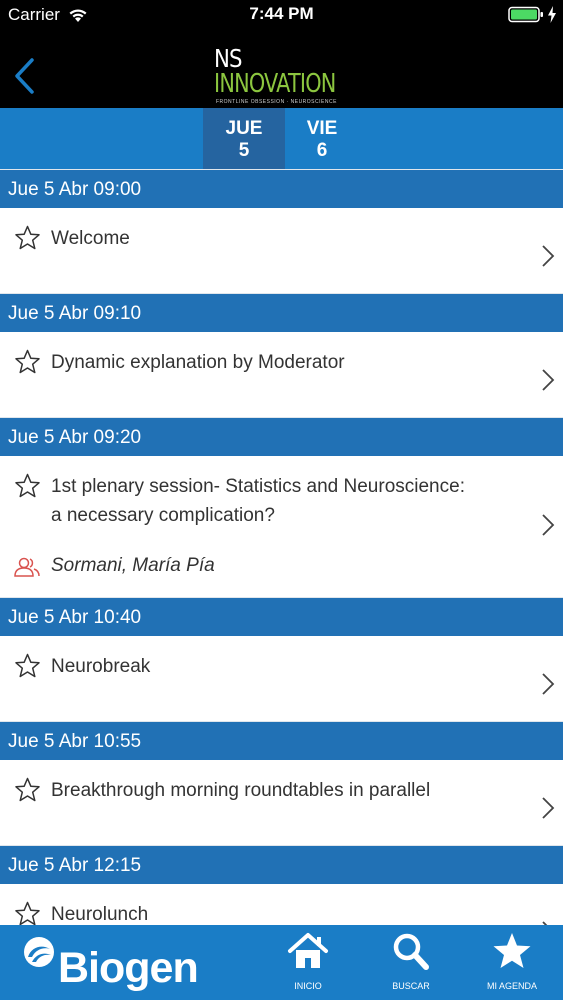 The height and width of the screenshot is (1000, 563). What do you see at coordinates (101, 666) in the screenshot?
I see `session-title: Neurobreak` at bounding box center [101, 666].